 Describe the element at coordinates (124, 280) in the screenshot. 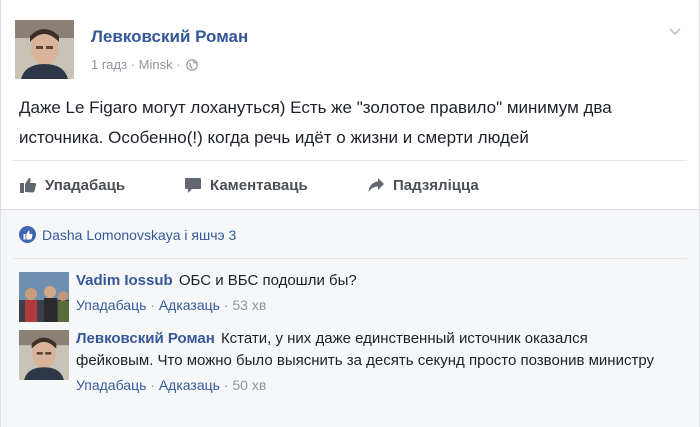

I see `comment-author: Vadim Iossub` at that location.